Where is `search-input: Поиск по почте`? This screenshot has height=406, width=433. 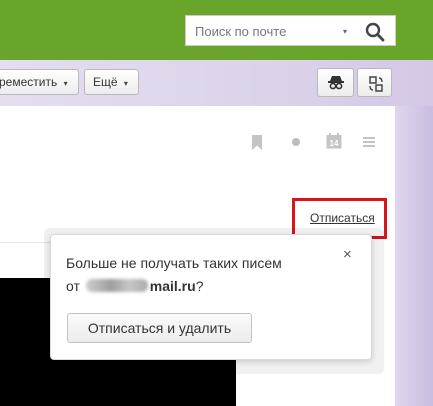 search-input: Поиск по почте is located at coordinates (240, 31).